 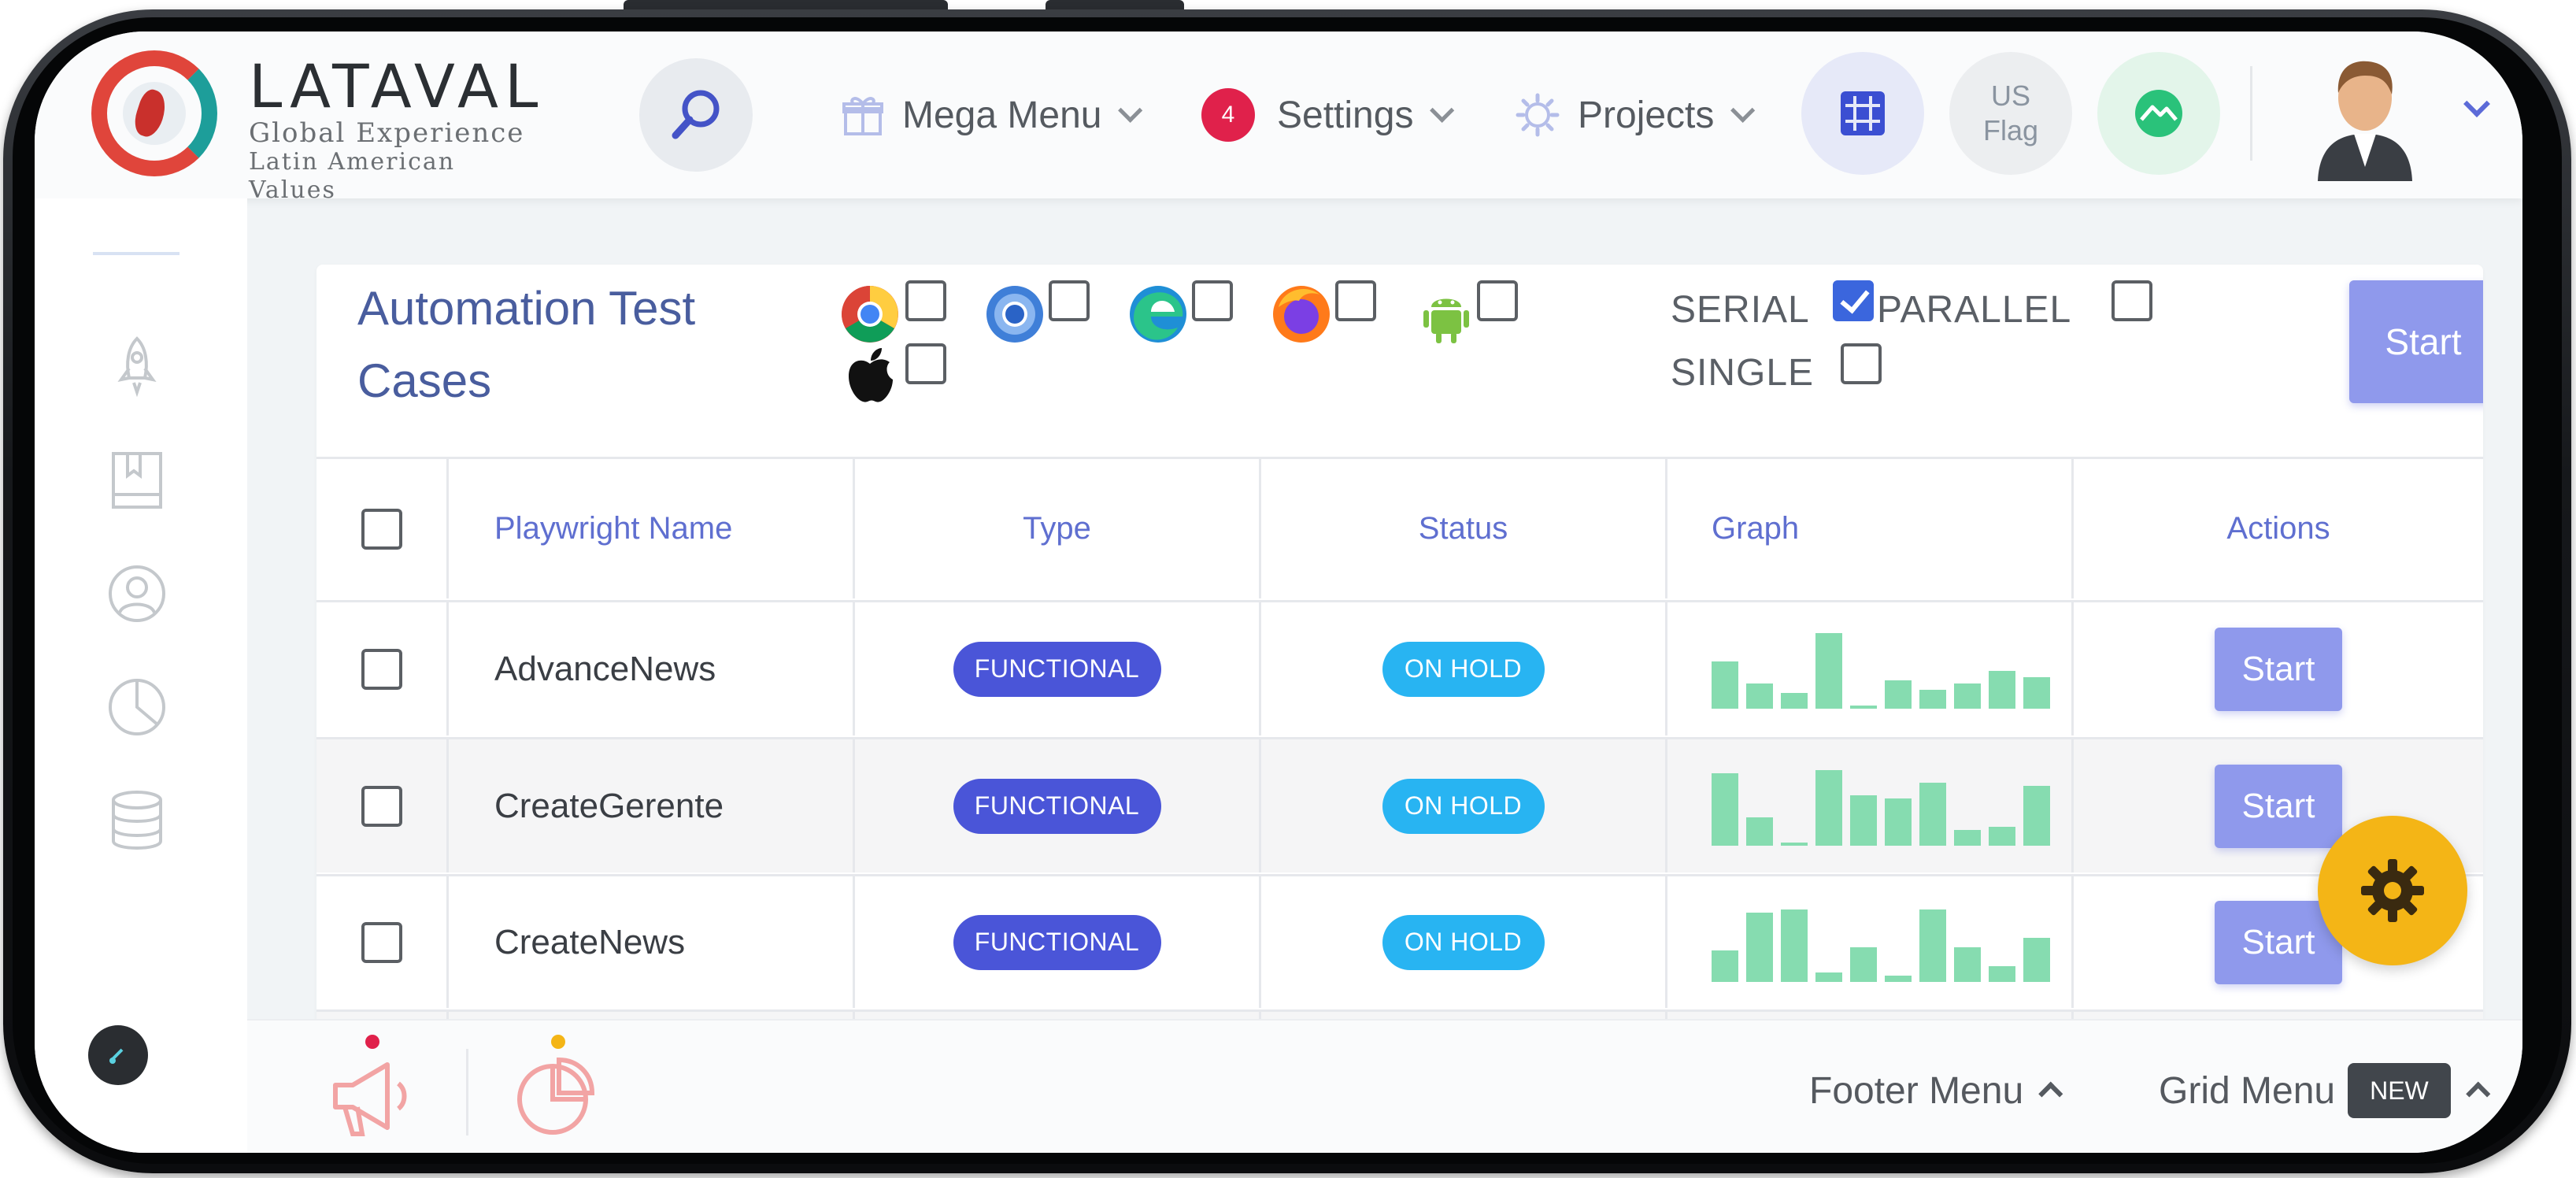 What do you see at coordinates (2392, 890) in the screenshot?
I see `settings-fab-button` at bounding box center [2392, 890].